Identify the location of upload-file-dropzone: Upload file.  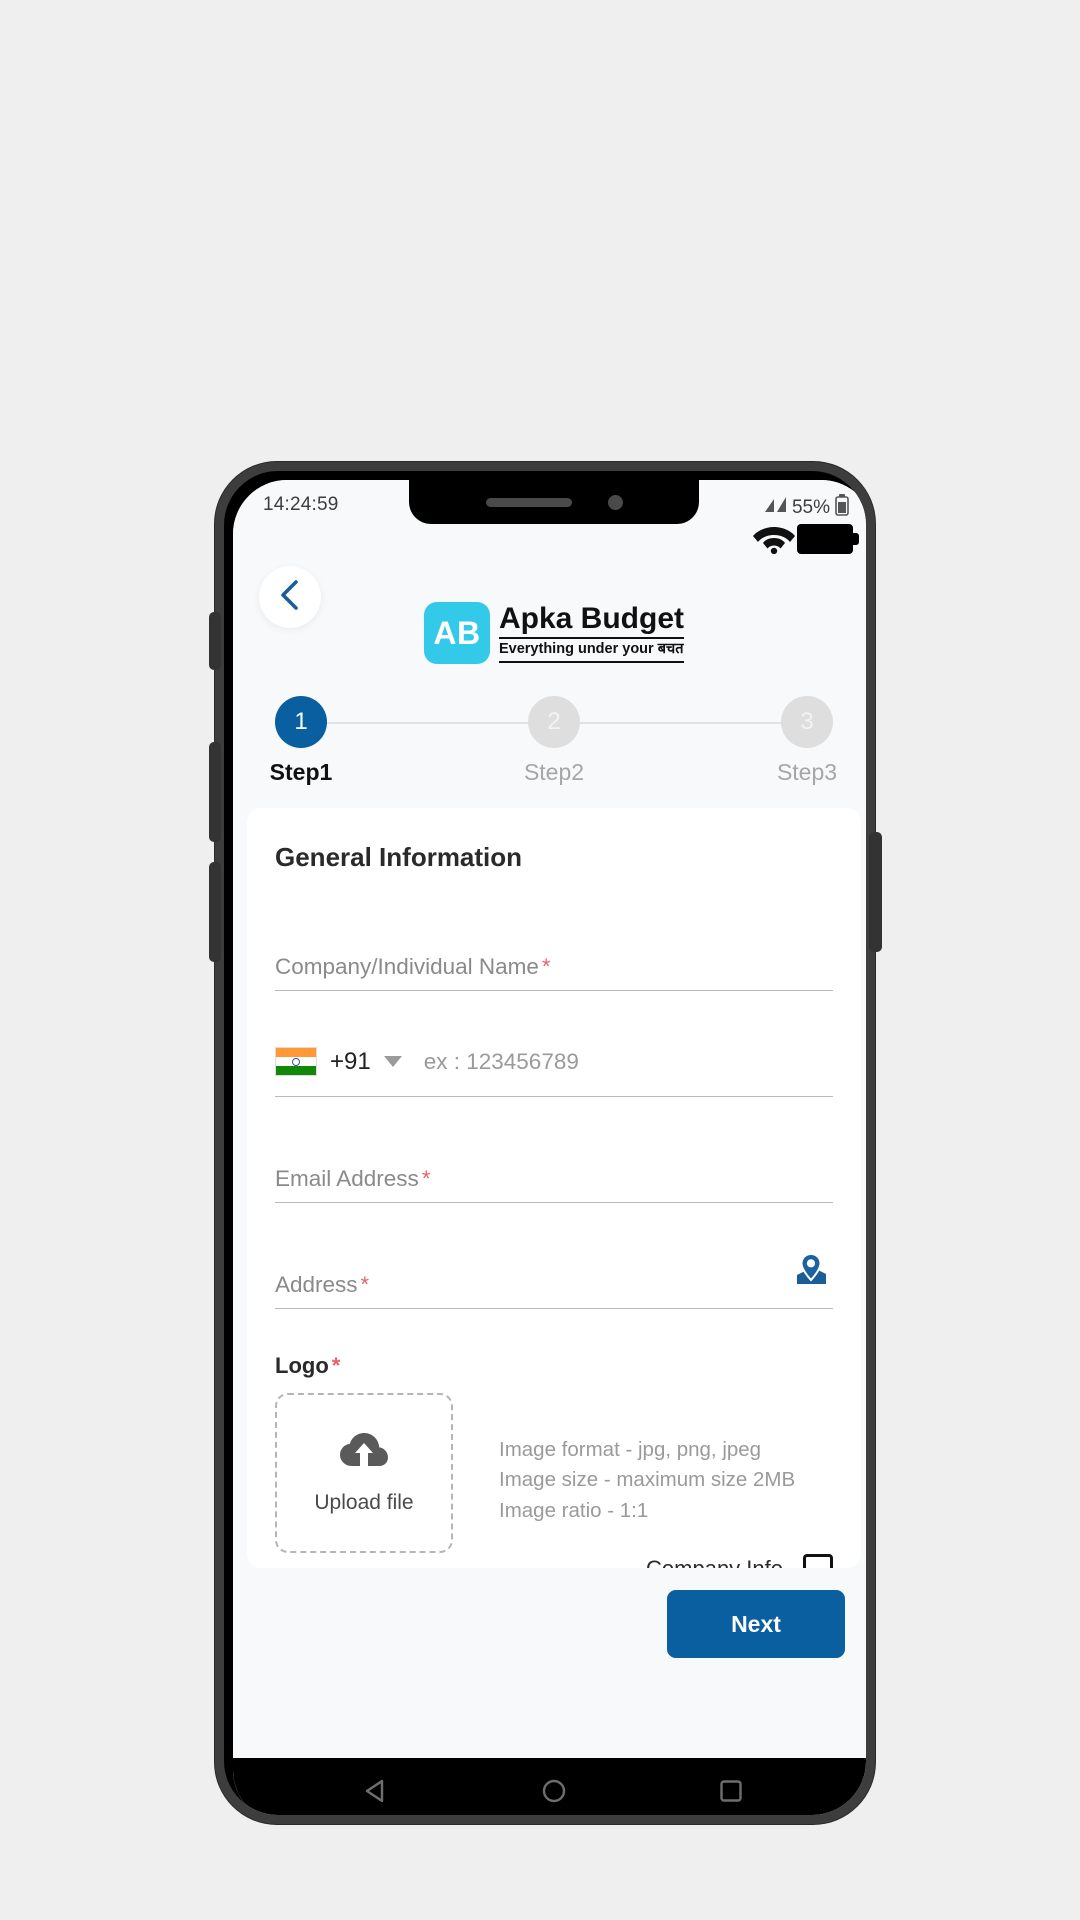
(364, 1473).